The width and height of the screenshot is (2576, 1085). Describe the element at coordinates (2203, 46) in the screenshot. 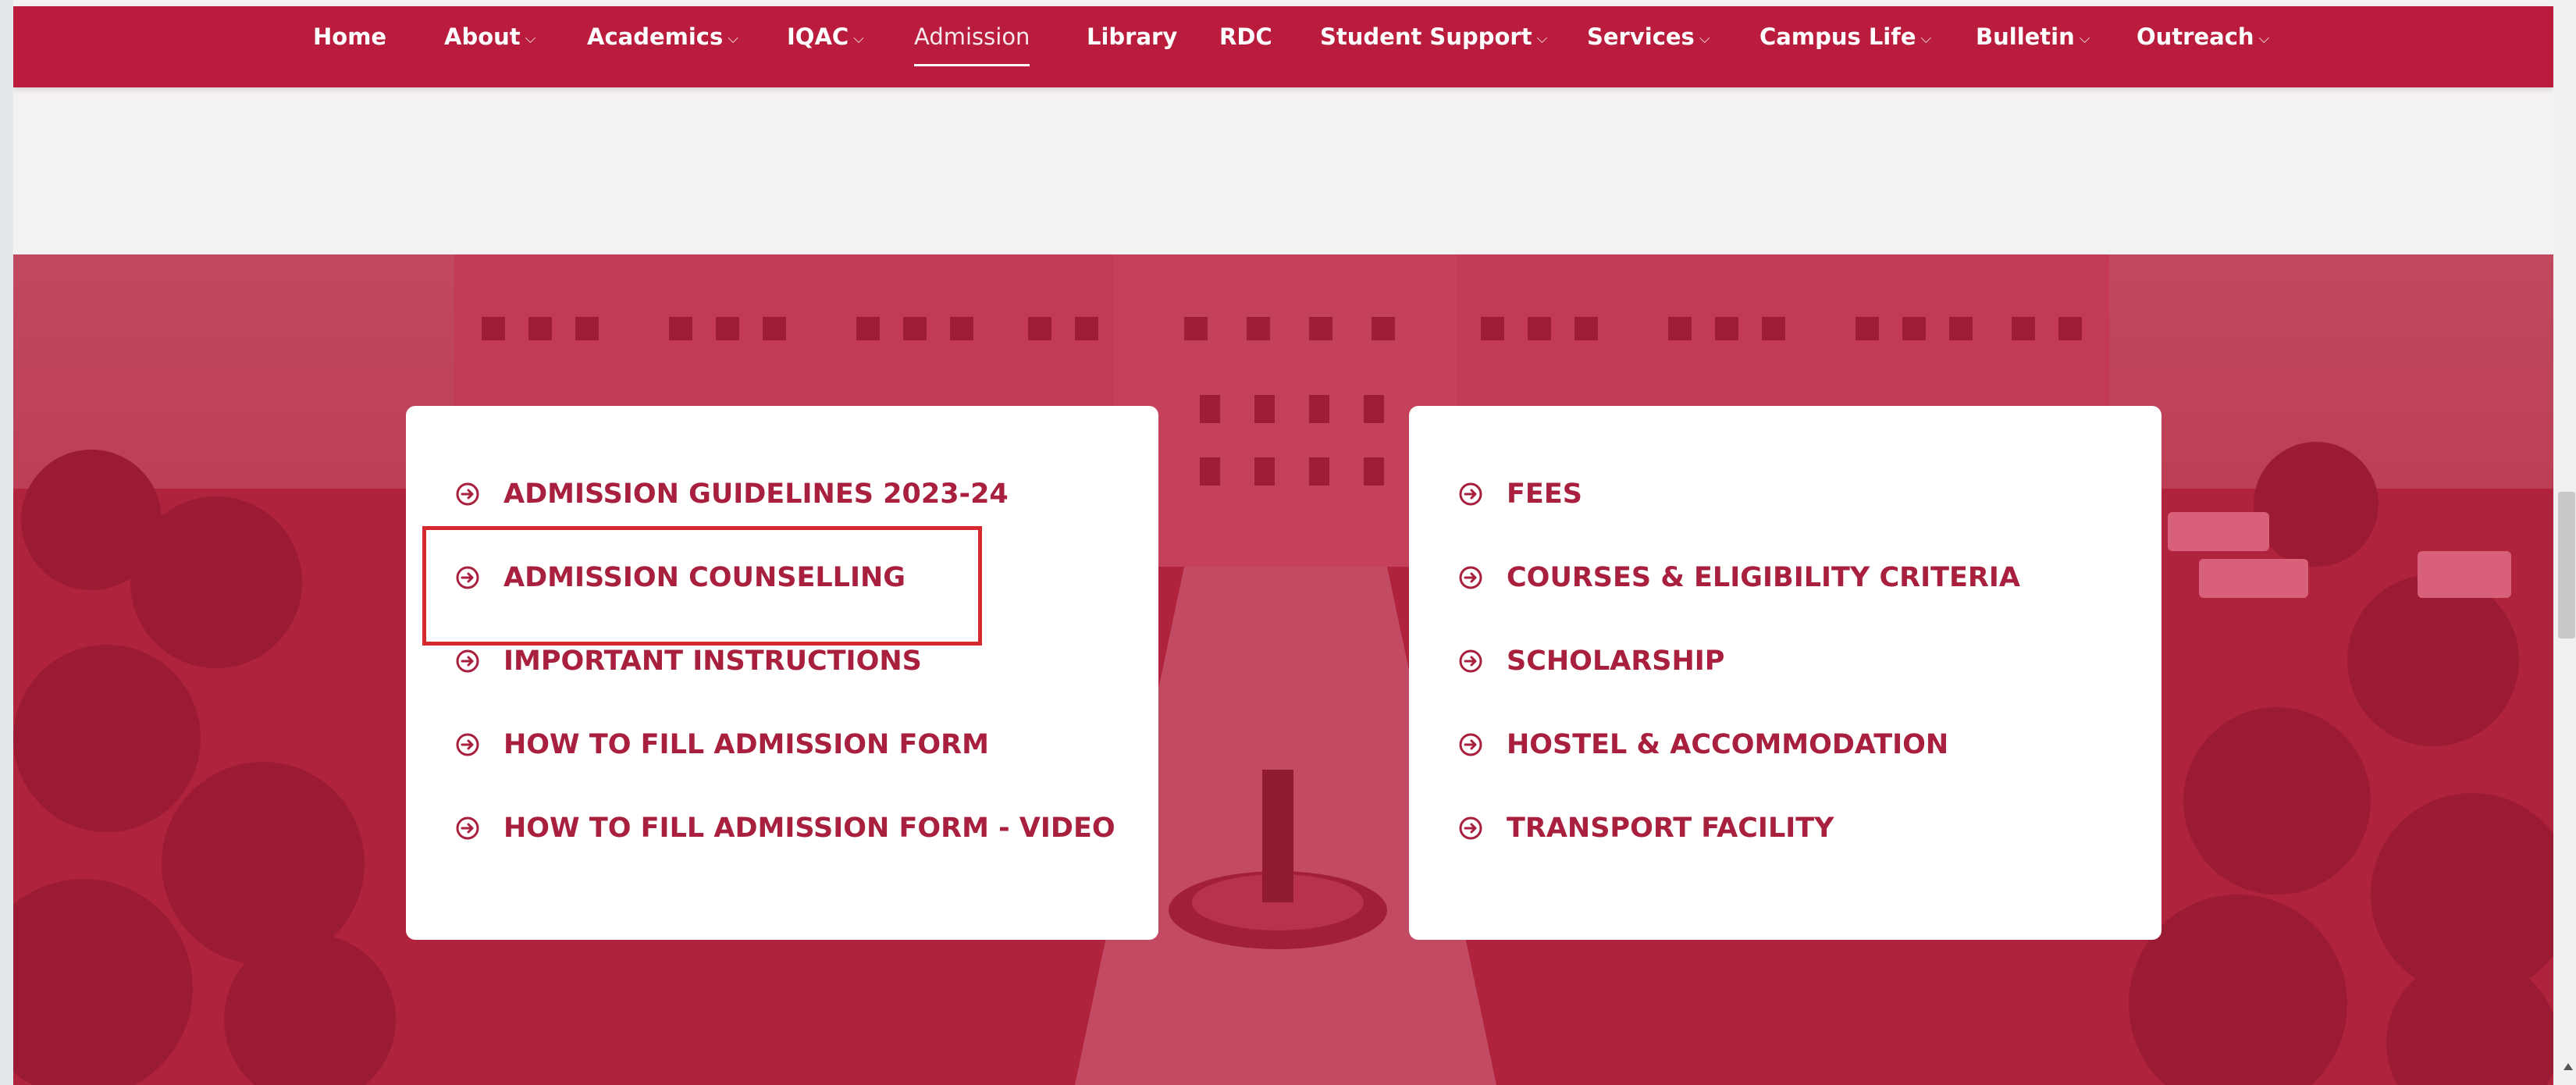

I see `nav-item-outreach: Outreach ⌵` at that location.